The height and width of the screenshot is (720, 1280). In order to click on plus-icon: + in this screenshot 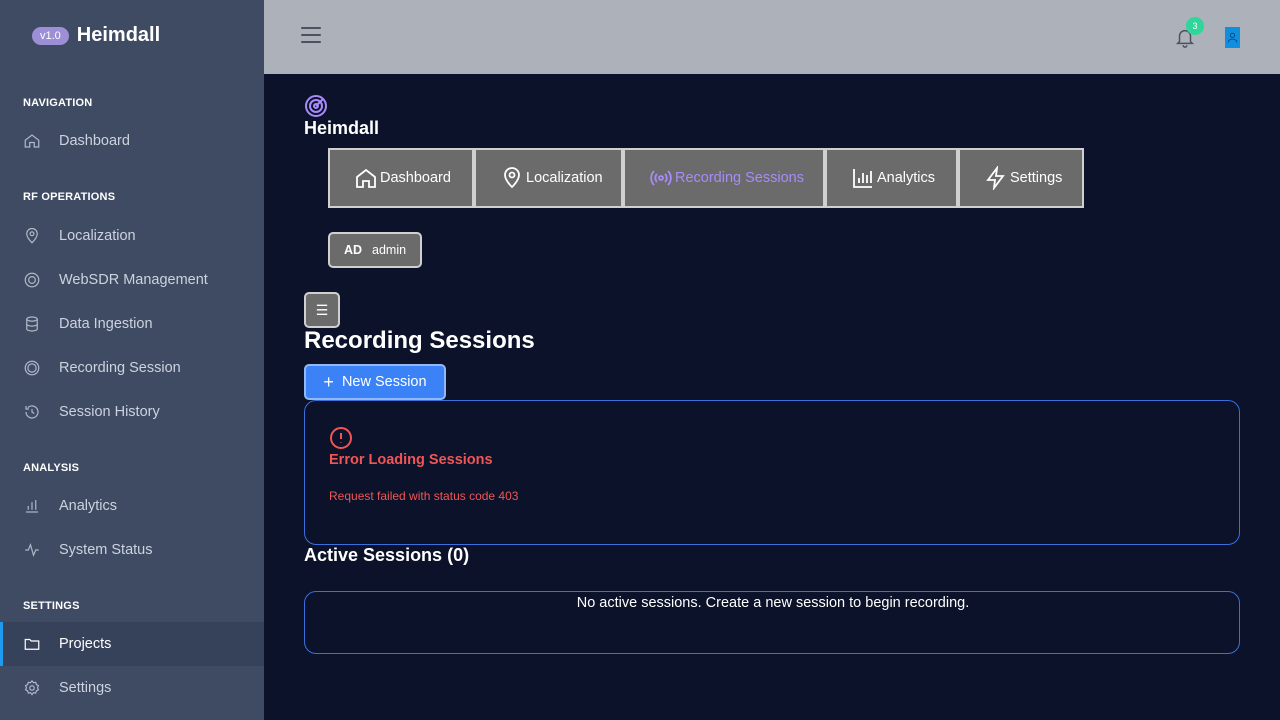, I will do `click(328, 382)`.